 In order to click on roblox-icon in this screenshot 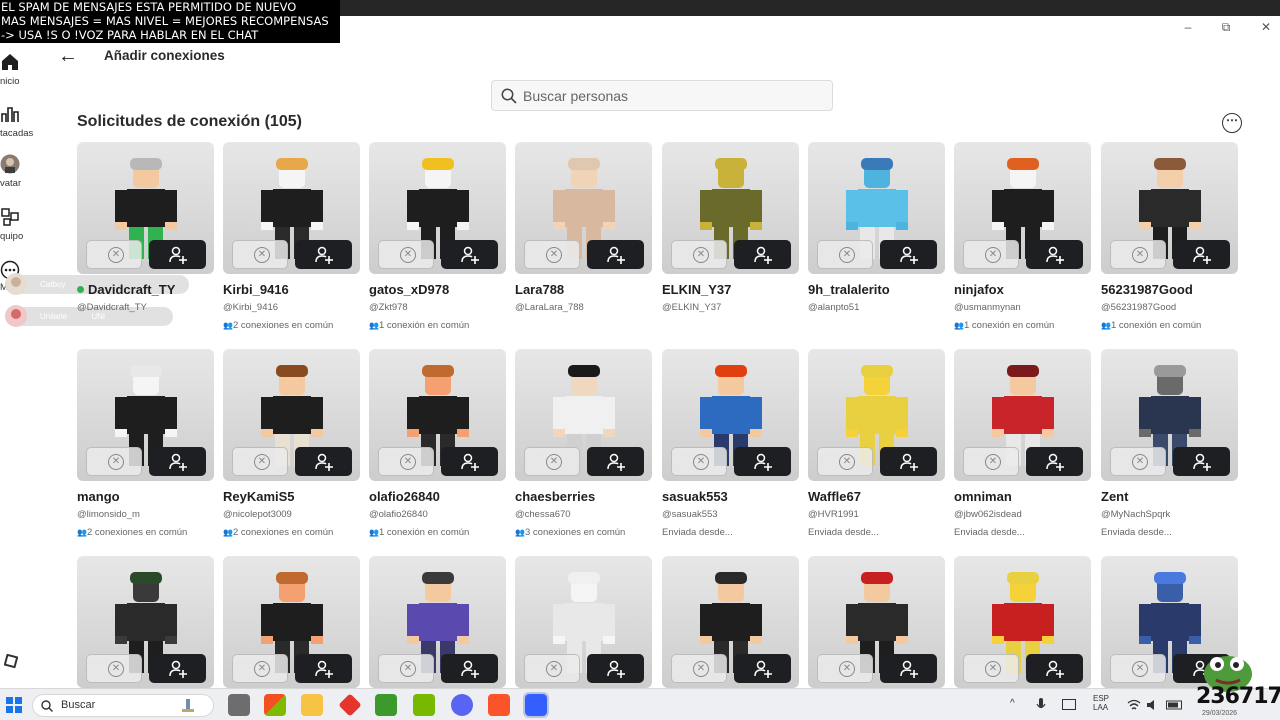, I will do `click(536, 705)`.